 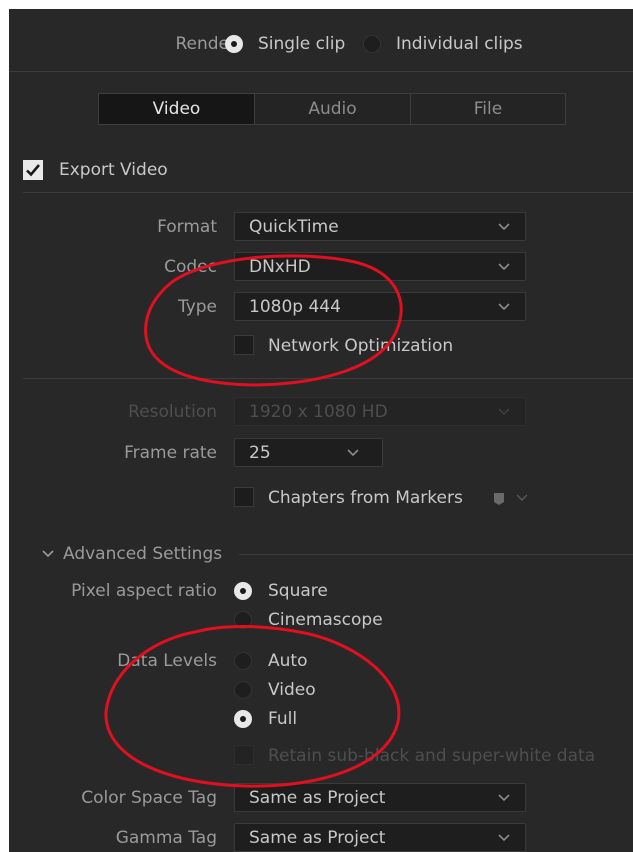 I want to click on advanced-settings-header: Advanced Settings, so click(x=142, y=554).